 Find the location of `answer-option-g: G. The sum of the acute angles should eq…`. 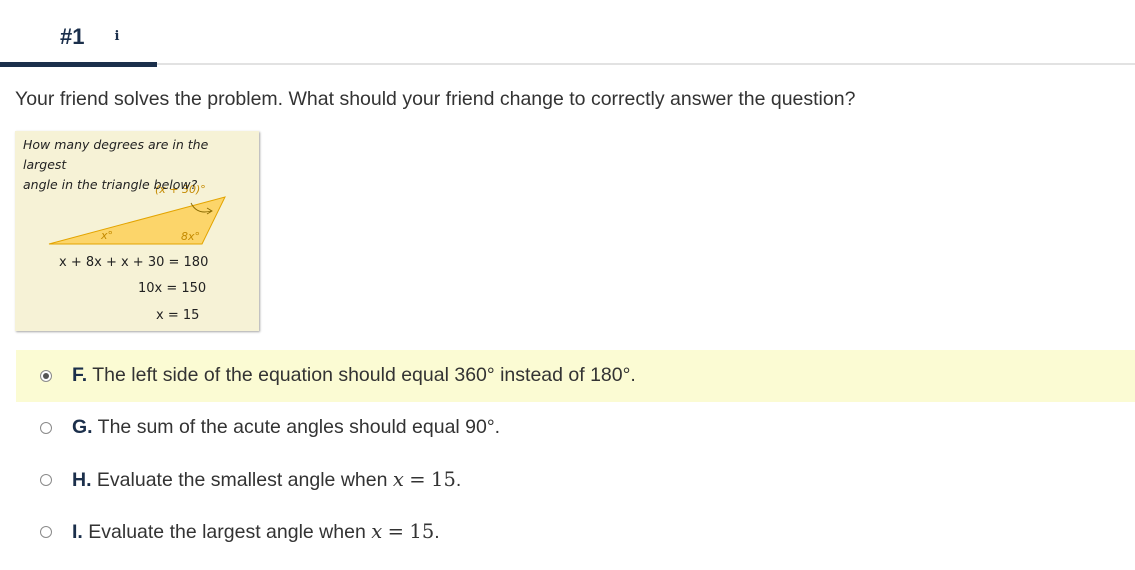

answer-option-g: G. The sum of the acute angles should eq… is located at coordinates (575, 428).